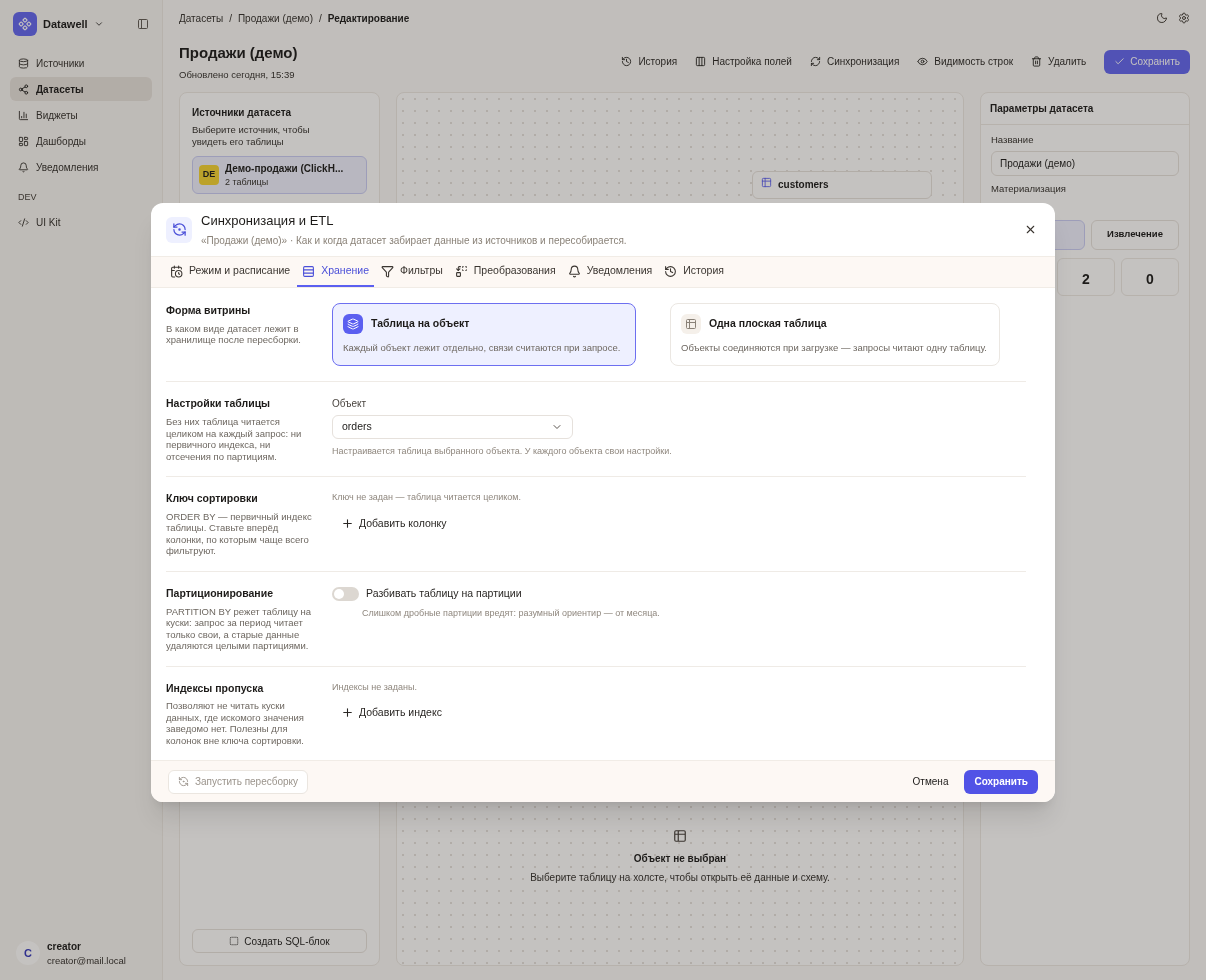  I want to click on dialog-subtitle: «Продажи (демо)» · Как и когда датасет забирает данные из источников и пересобирается., so click(414, 241).